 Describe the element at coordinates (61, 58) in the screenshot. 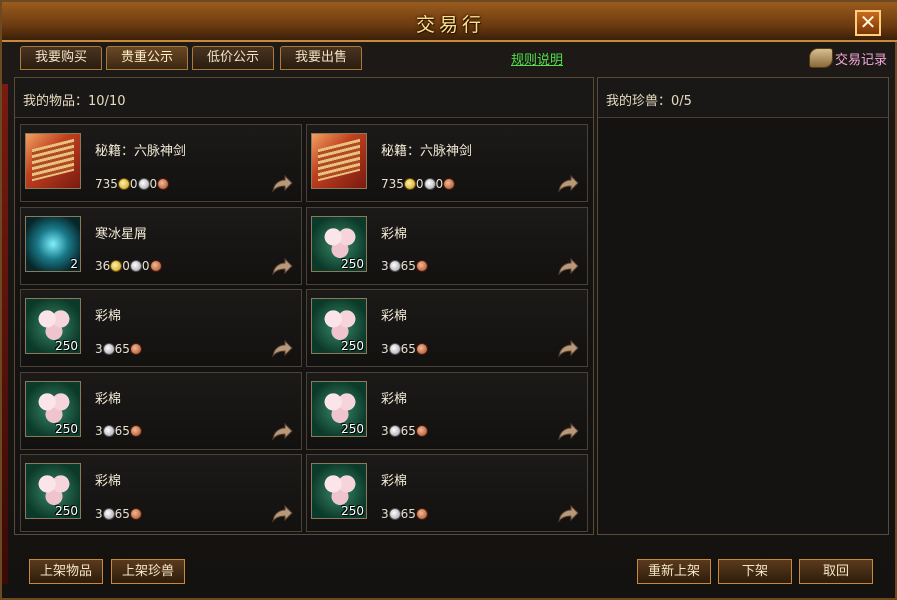

I see `tab-buy: 我要购买` at that location.